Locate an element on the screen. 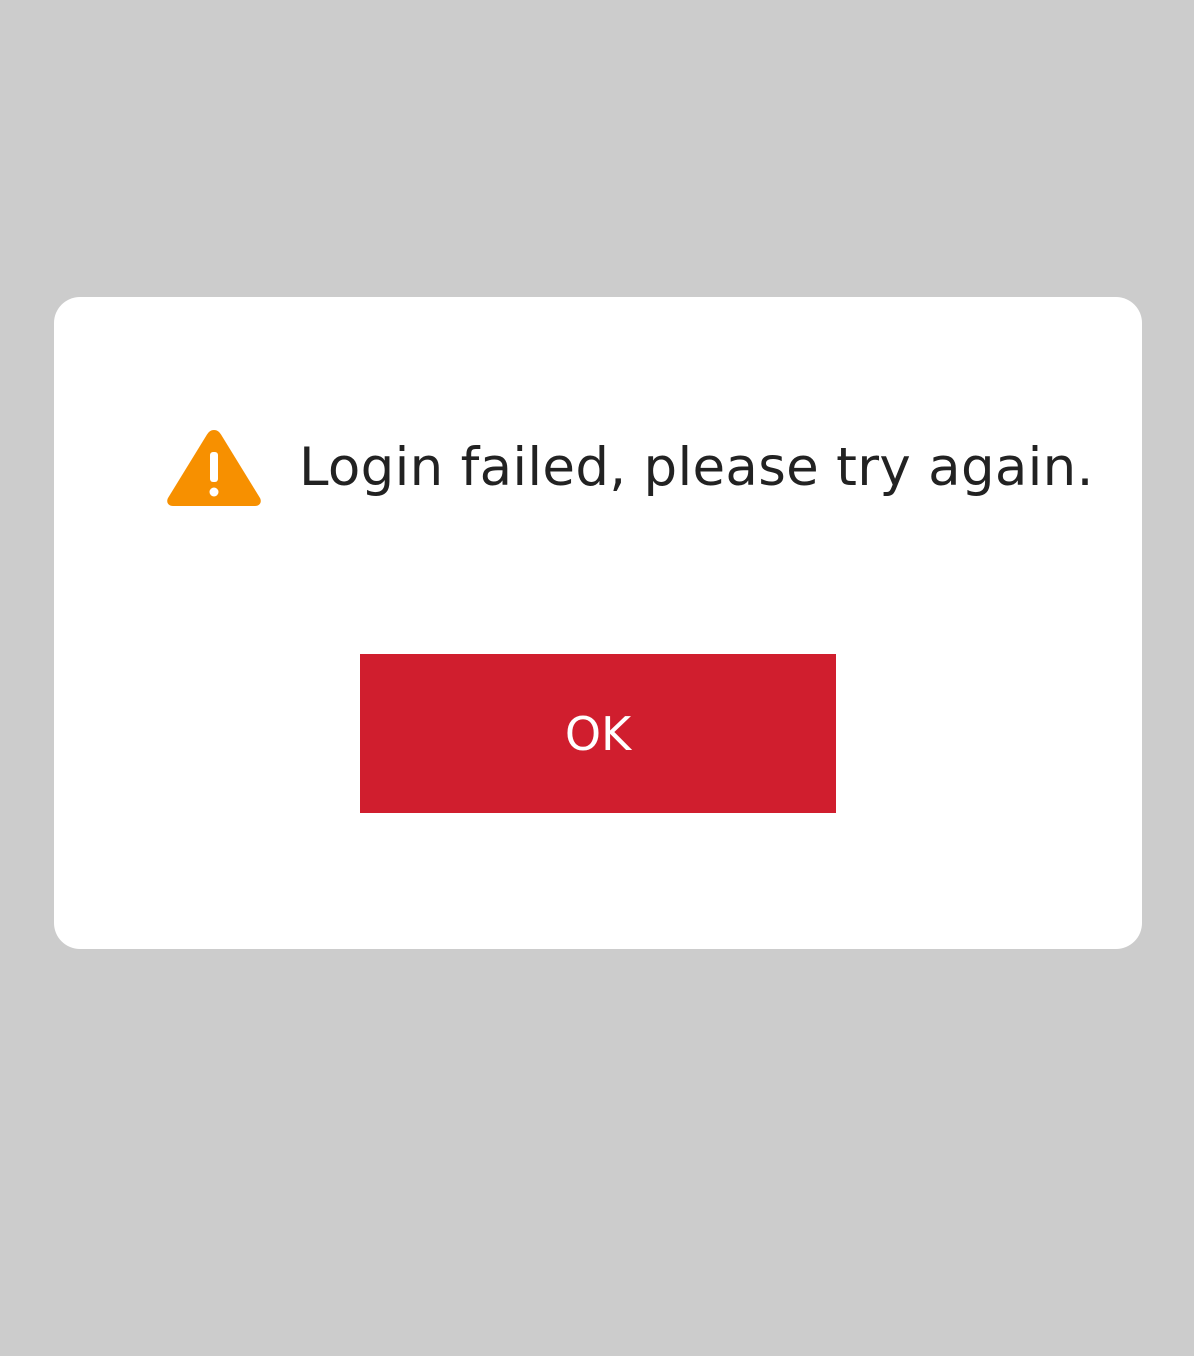  message-row: Login failed, please try again. is located at coordinates (629, 467).